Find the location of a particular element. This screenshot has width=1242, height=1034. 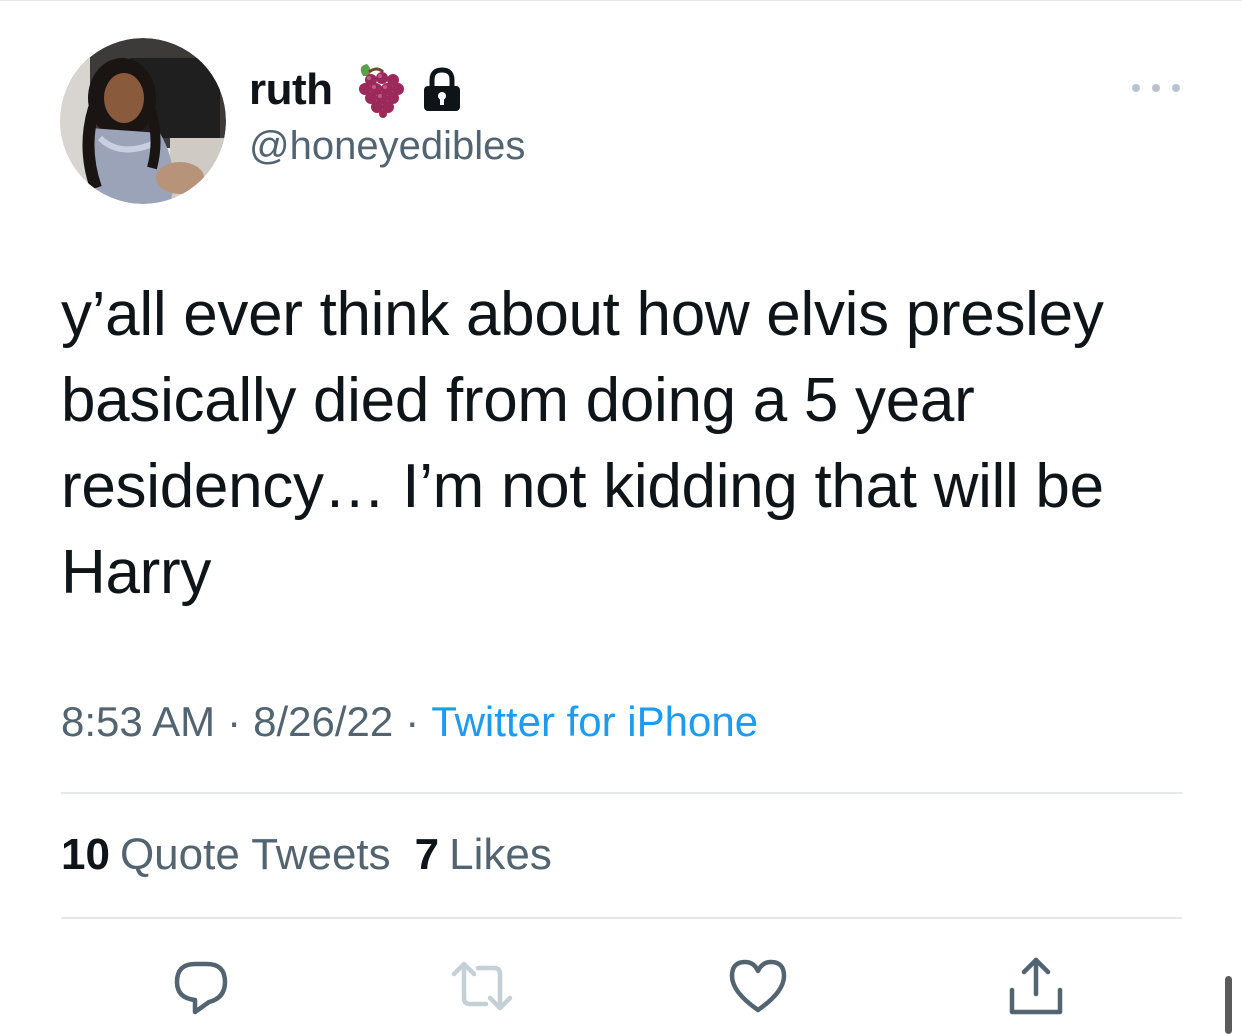

share-icon is located at coordinates (1036, 986).